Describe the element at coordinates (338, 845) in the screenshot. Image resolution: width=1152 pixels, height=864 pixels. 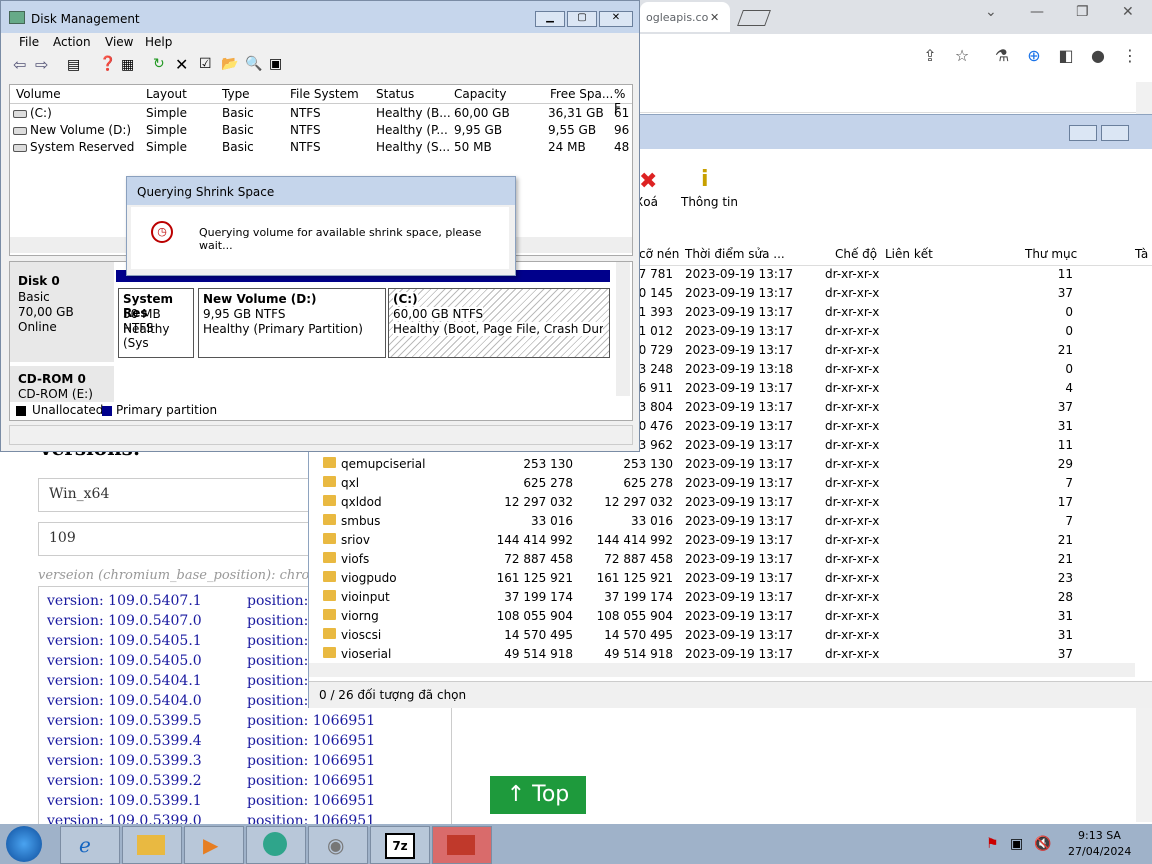
I see `app-taskbar-icon: ◉` at that location.